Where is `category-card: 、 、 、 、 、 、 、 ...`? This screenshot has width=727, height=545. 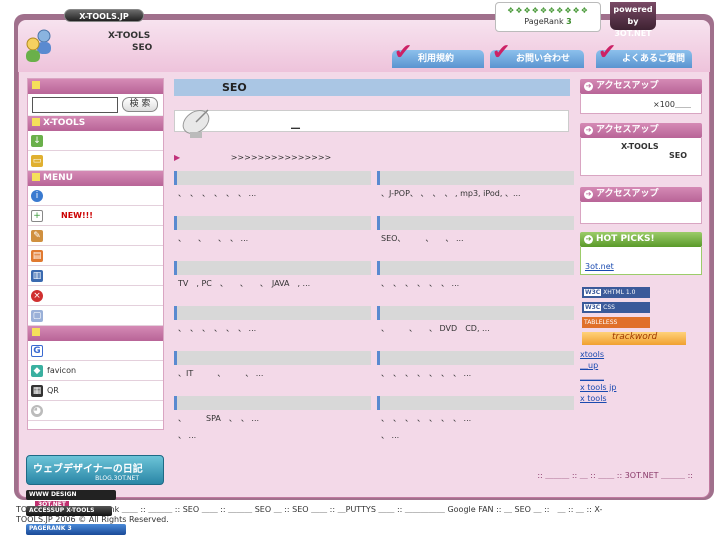 category-card: 、 、 、 、 、 、 、 ... is located at coordinates (475, 368).